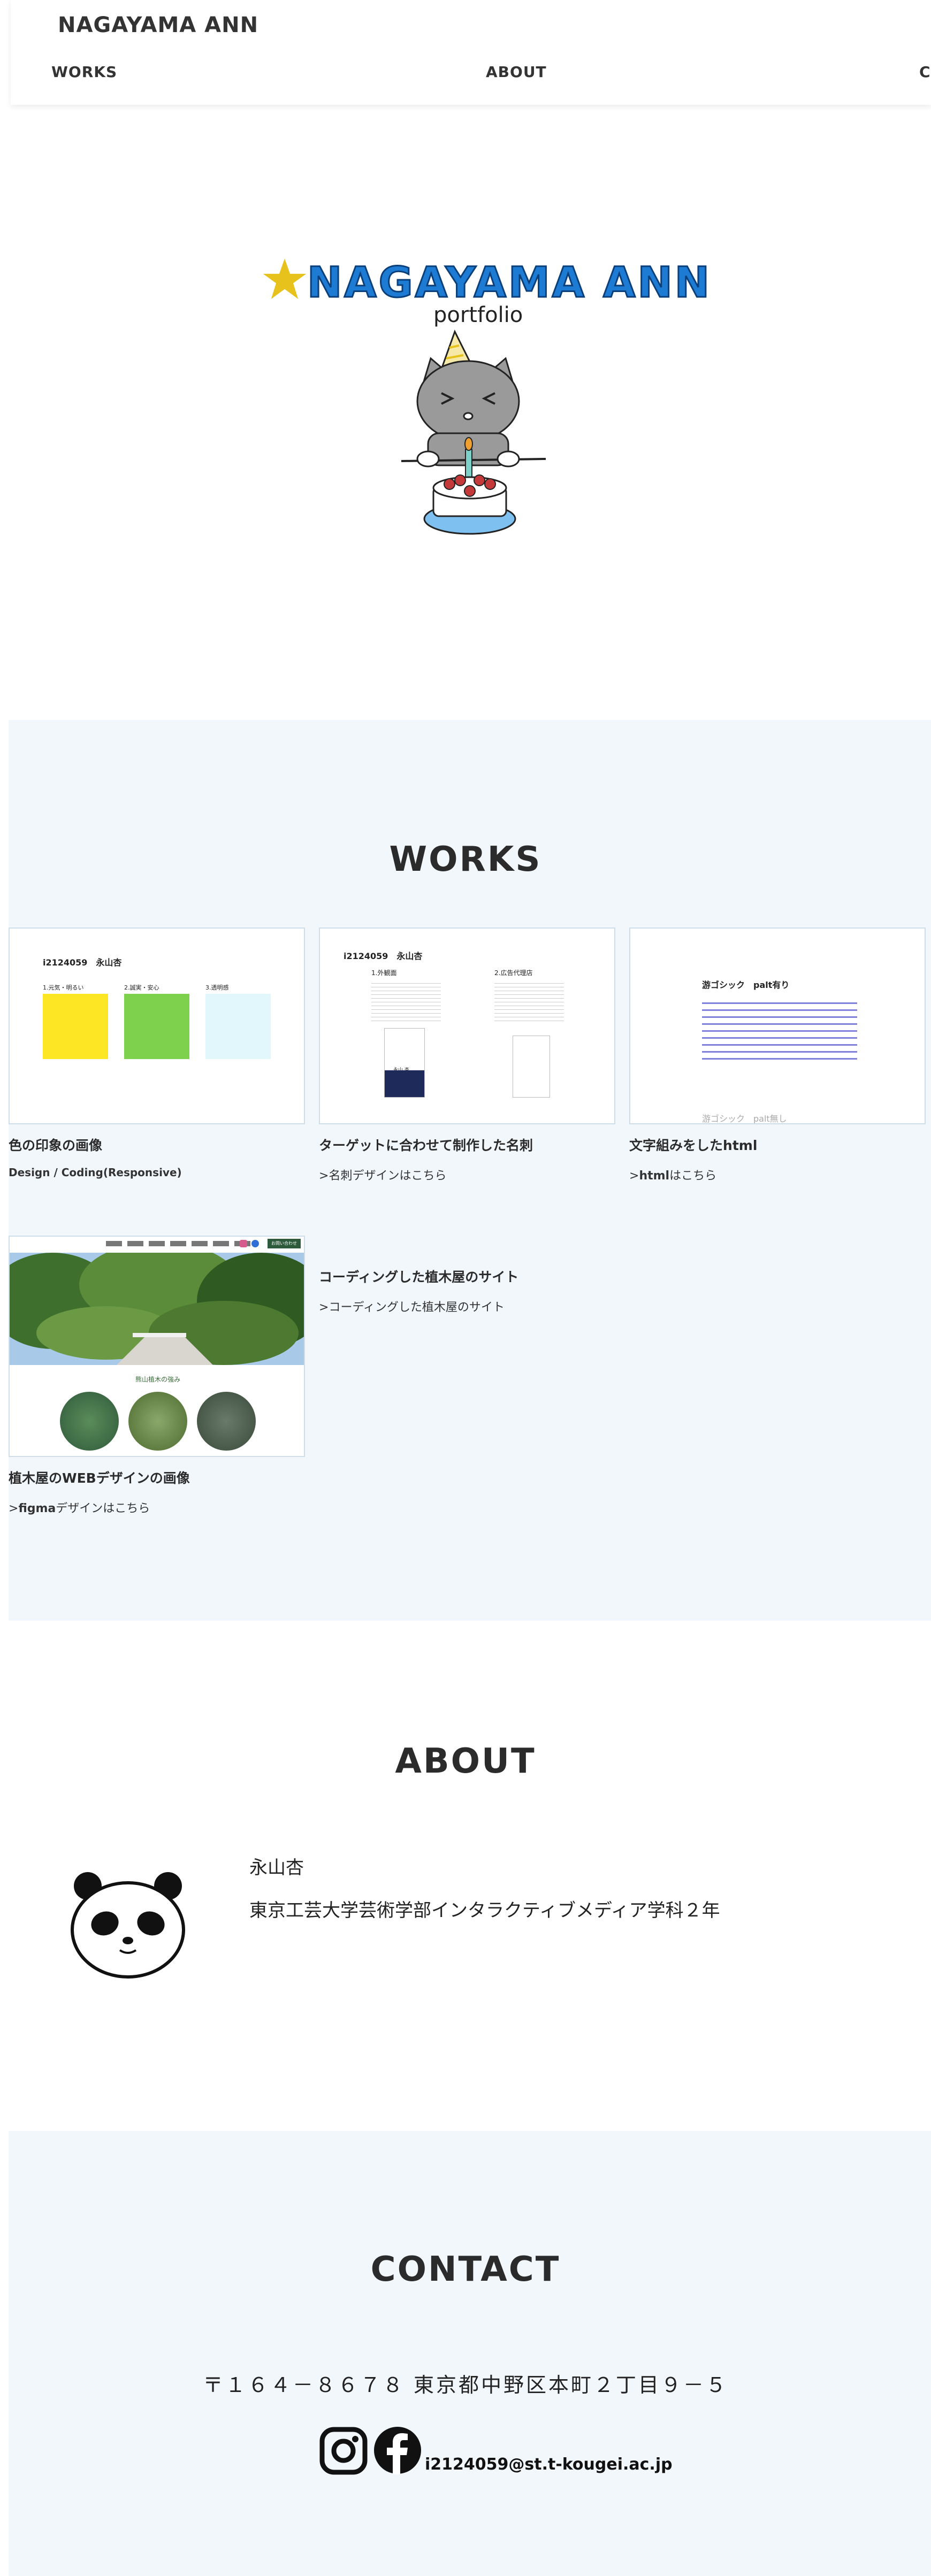 Image resolution: width=931 pixels, height=2576 pixels. Describe the element at coordinates (398, 2450) in the screenshot. I see `facebook-icon` at that location.